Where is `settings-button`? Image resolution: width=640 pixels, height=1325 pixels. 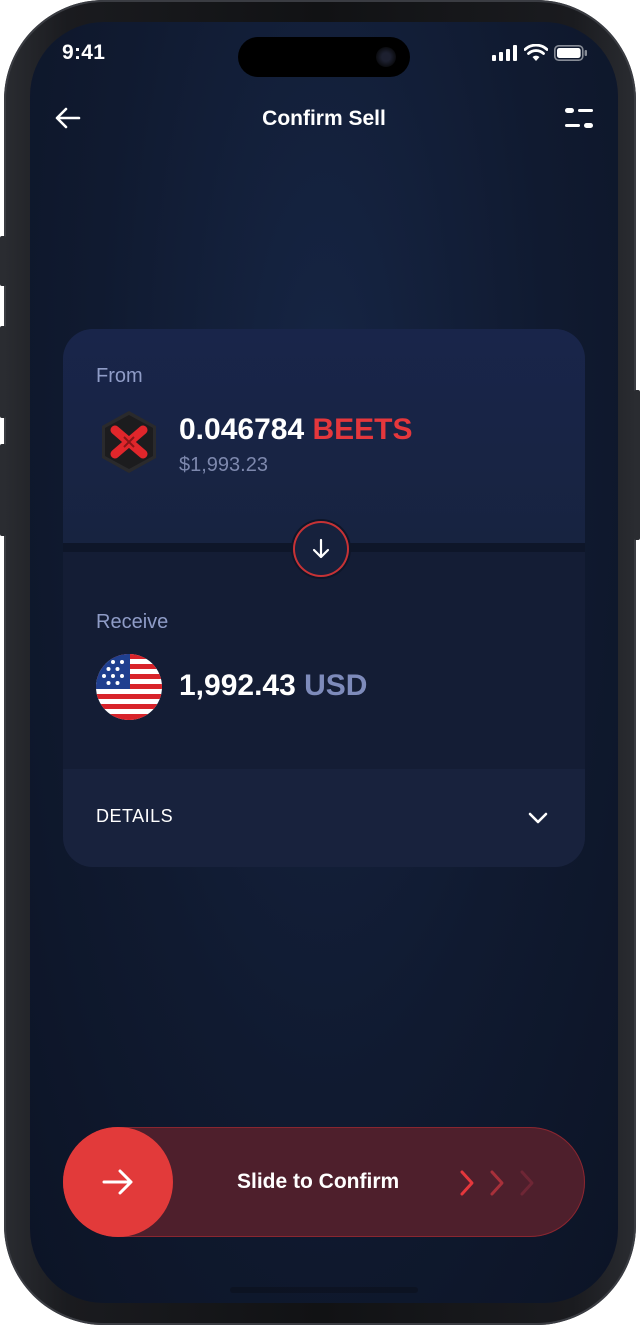 settings-button is located at coordinates (579, 118).